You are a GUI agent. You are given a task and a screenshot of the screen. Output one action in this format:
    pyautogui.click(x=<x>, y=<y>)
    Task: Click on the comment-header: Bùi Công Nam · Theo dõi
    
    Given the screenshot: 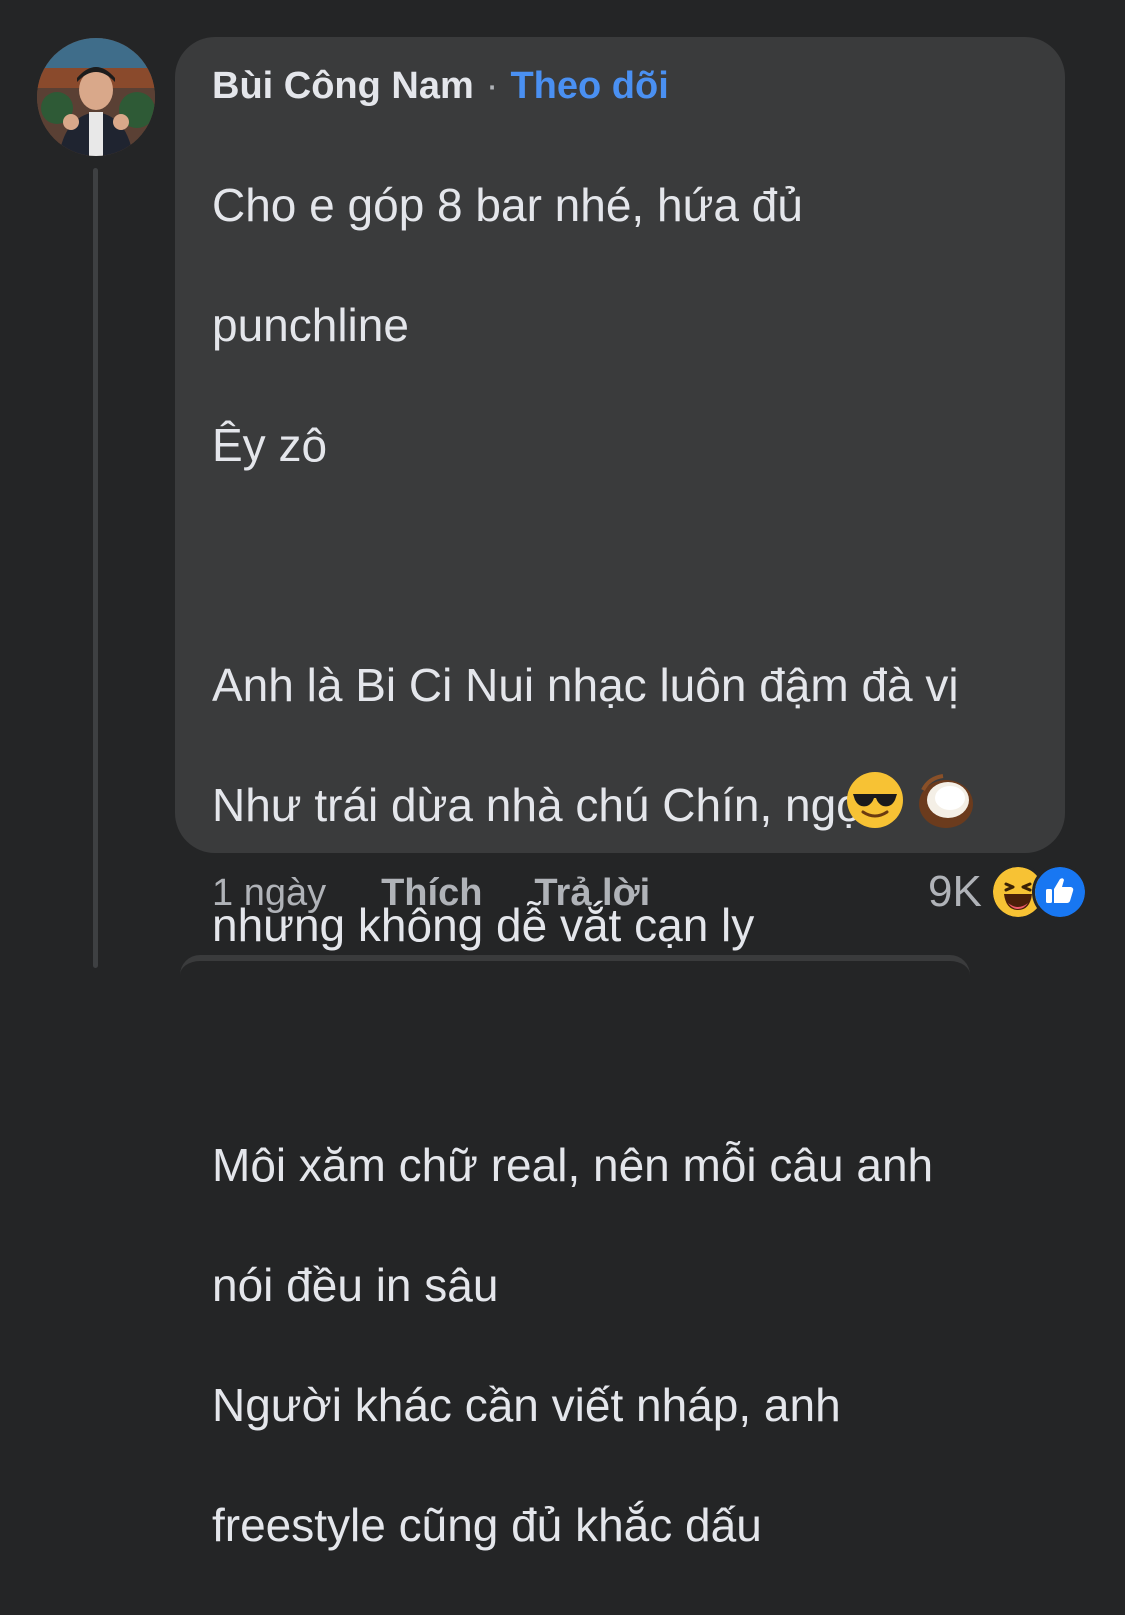 What is the action you would take?
    pyautogui.click(x=440, y=86)
    